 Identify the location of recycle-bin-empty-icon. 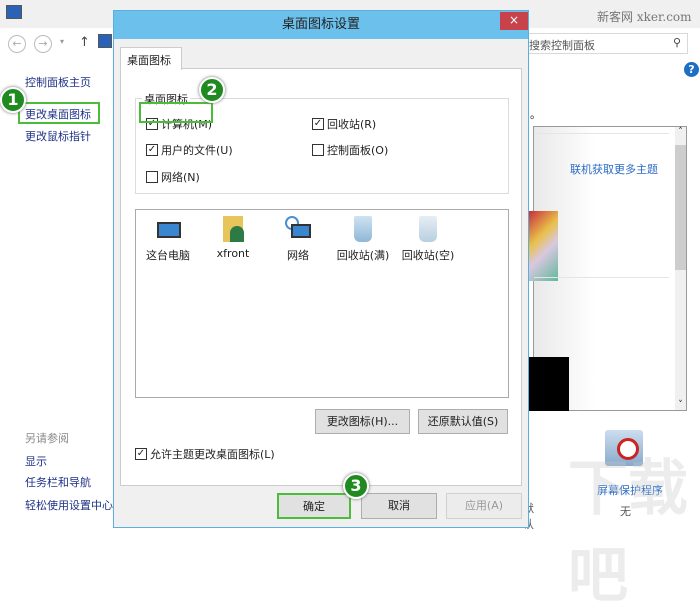
(428, 229).